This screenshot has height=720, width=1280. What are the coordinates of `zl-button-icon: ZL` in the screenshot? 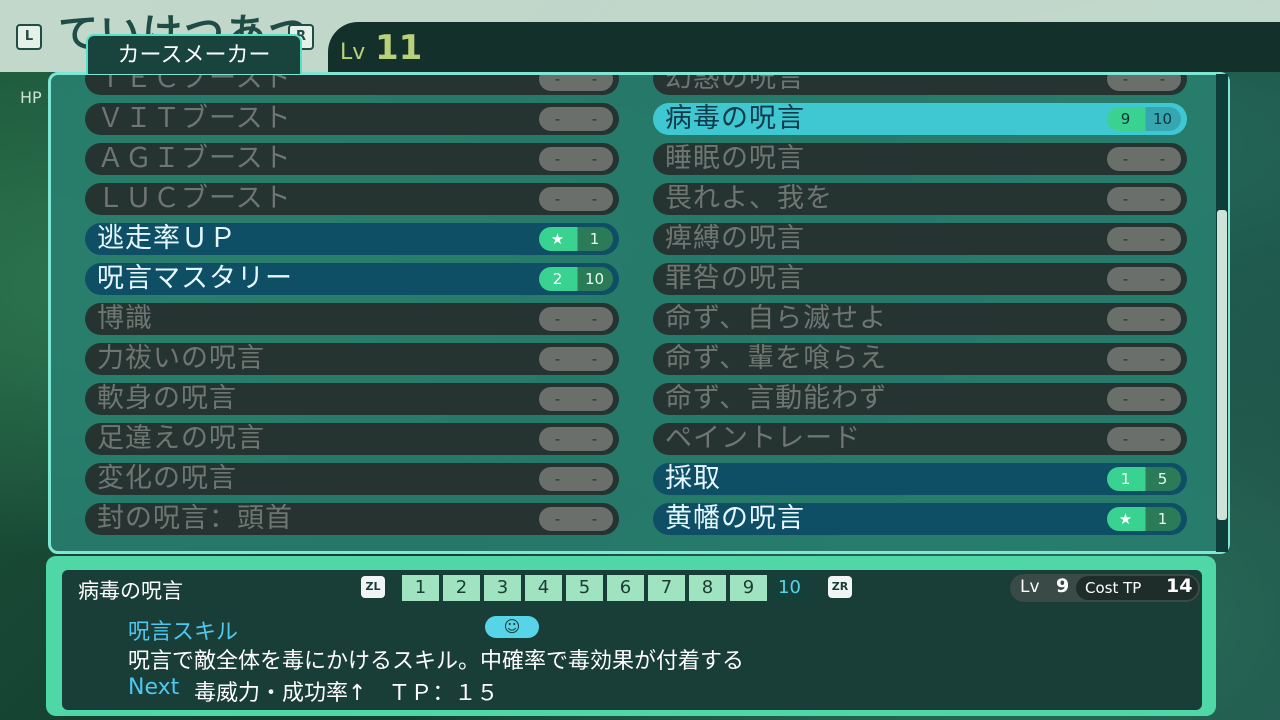 It's located at (373, 587).